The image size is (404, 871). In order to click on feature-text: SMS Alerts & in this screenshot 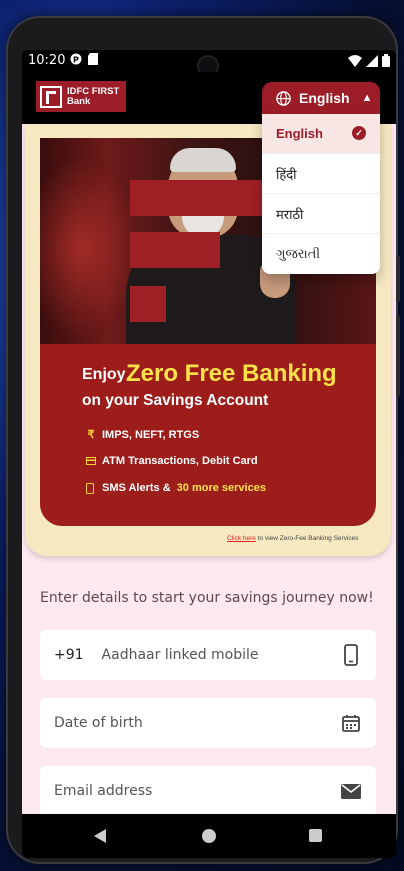, I will do `click(136, 488)`.